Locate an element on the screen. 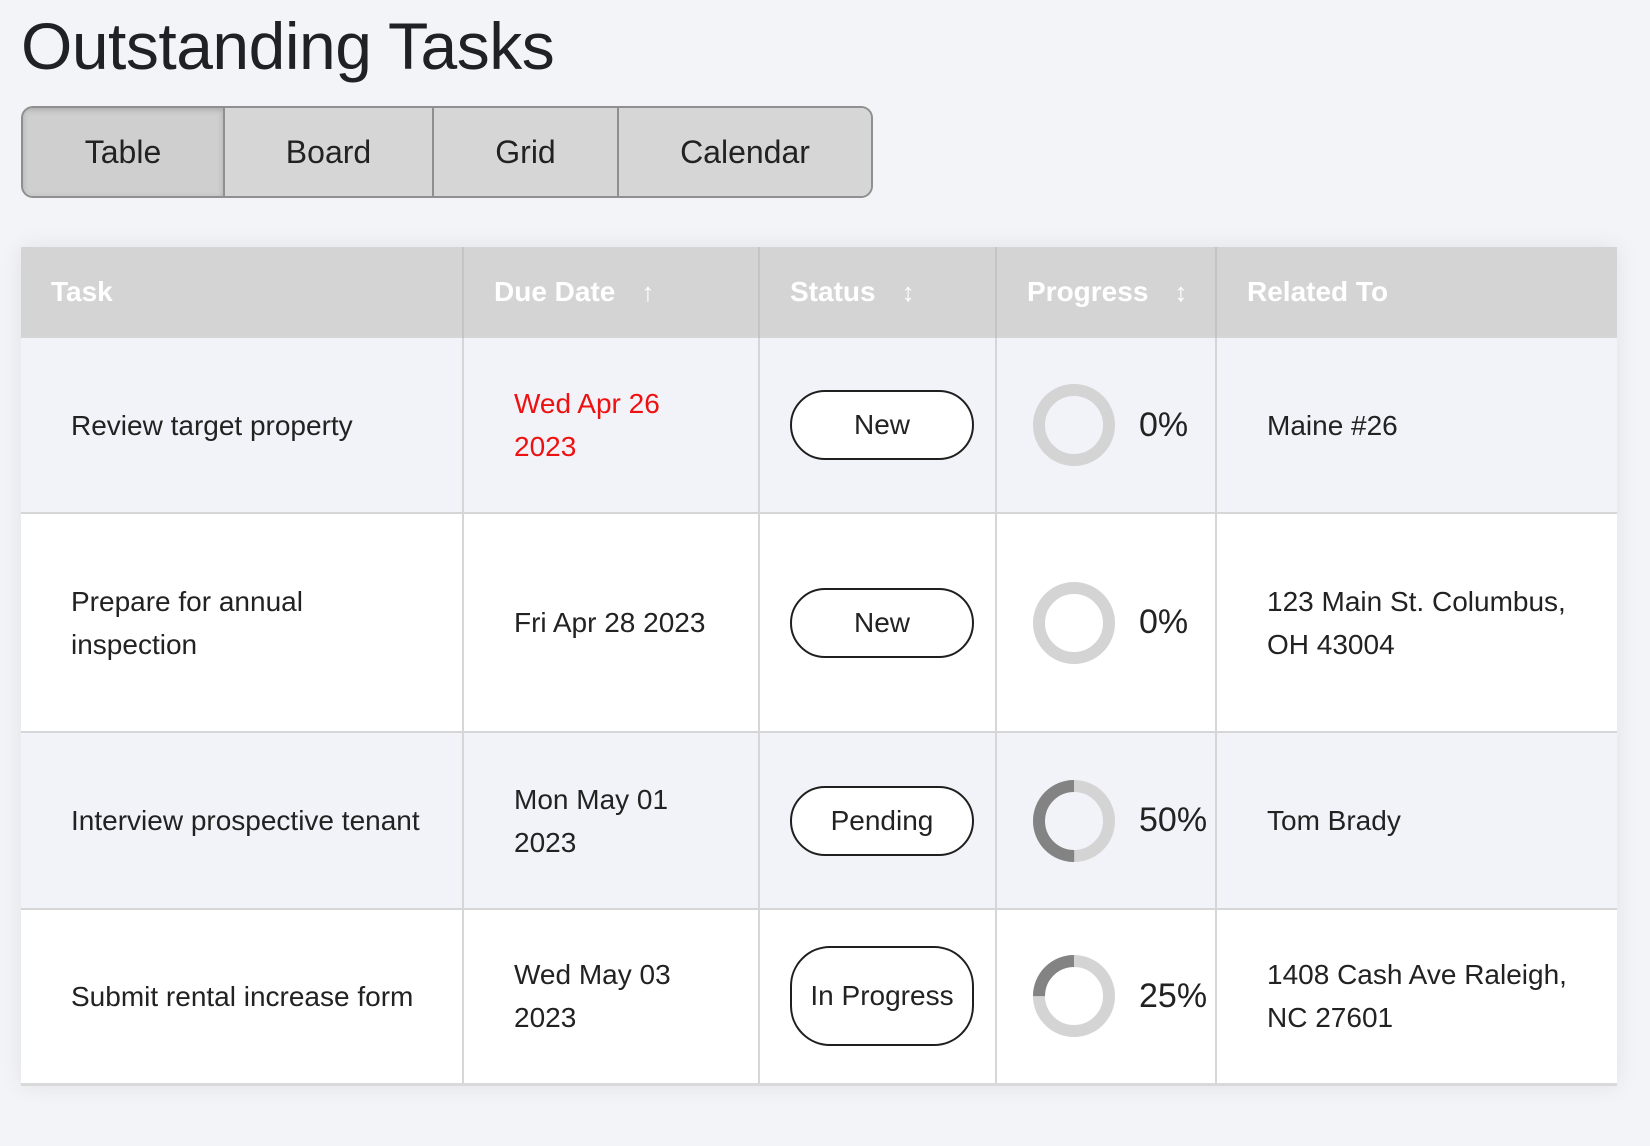 This screenshot has width=1650, height=1146. progress-cell: 25% is located at coordinates (1106, 997).